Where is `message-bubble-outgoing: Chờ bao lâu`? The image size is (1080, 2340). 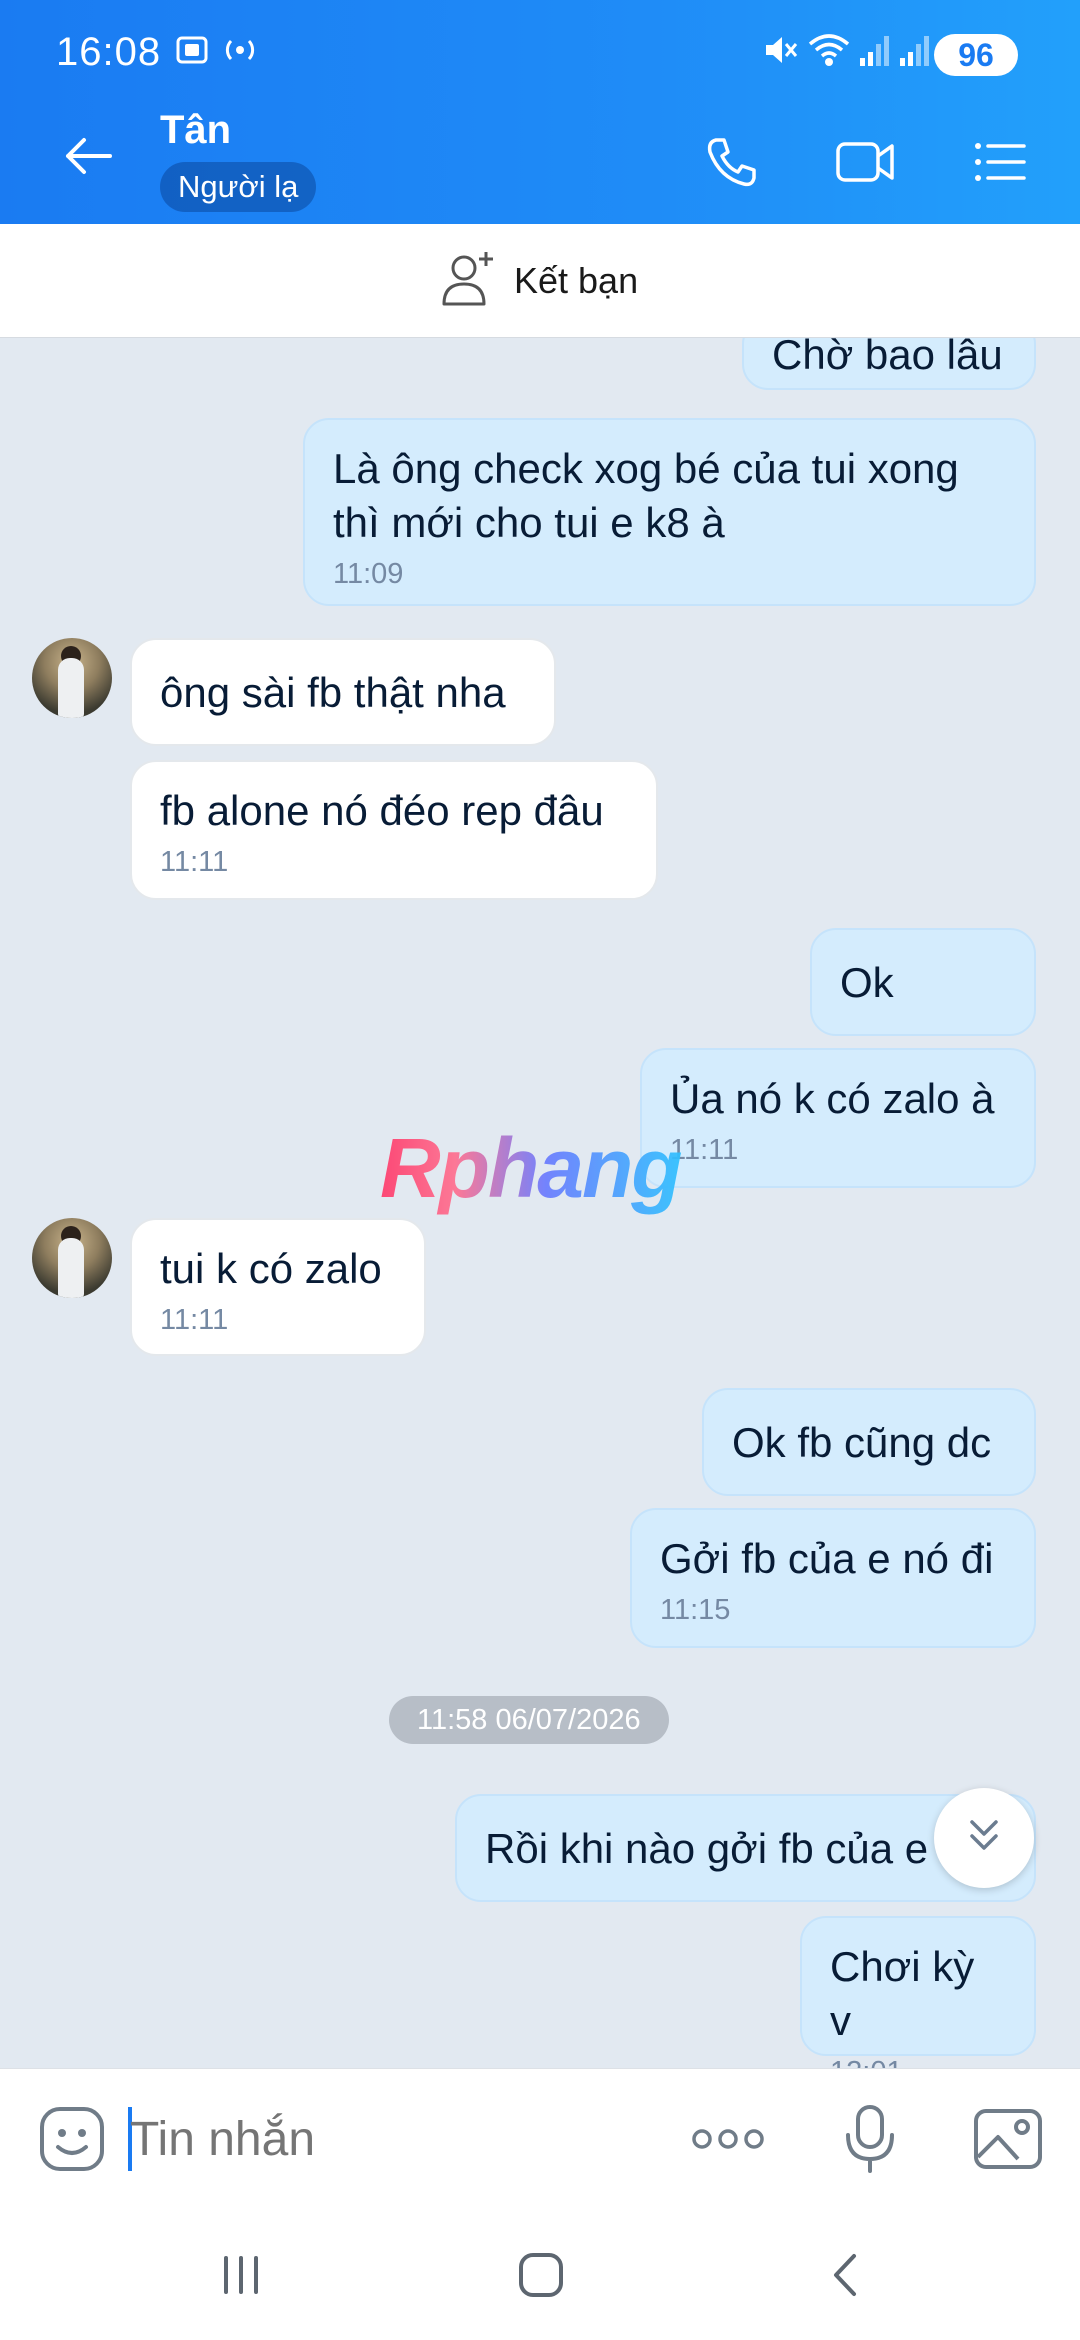 message-bubble-outgoing: Chờ bao lâu is located at coordinates (889, 364).